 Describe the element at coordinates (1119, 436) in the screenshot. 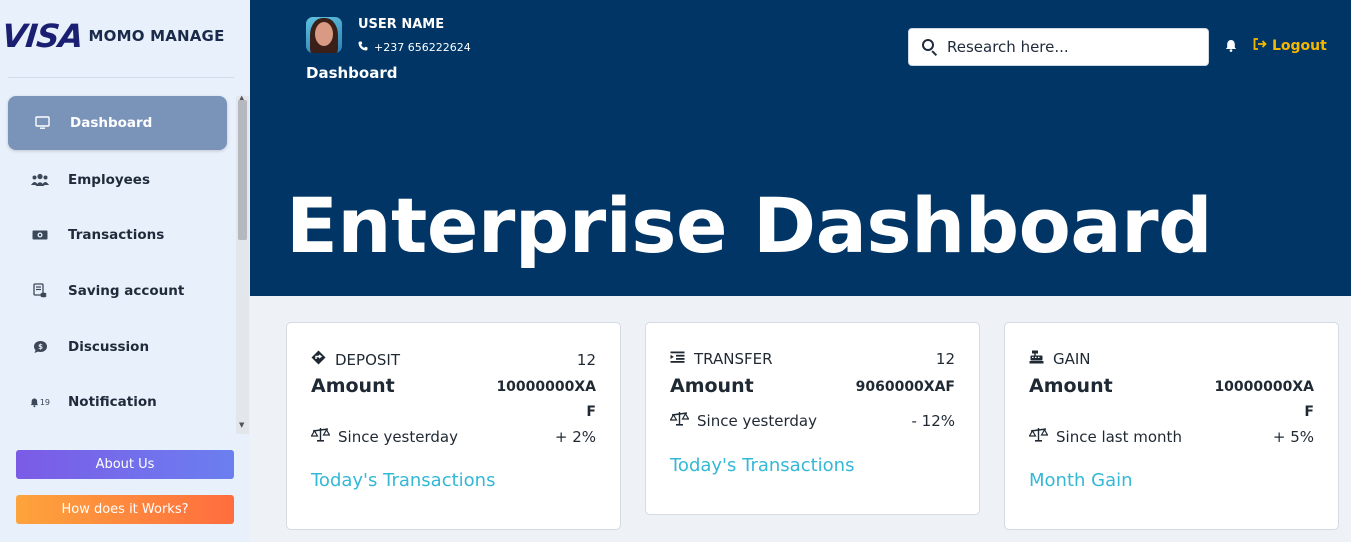

I see `trend-label: Since last month` at that location.